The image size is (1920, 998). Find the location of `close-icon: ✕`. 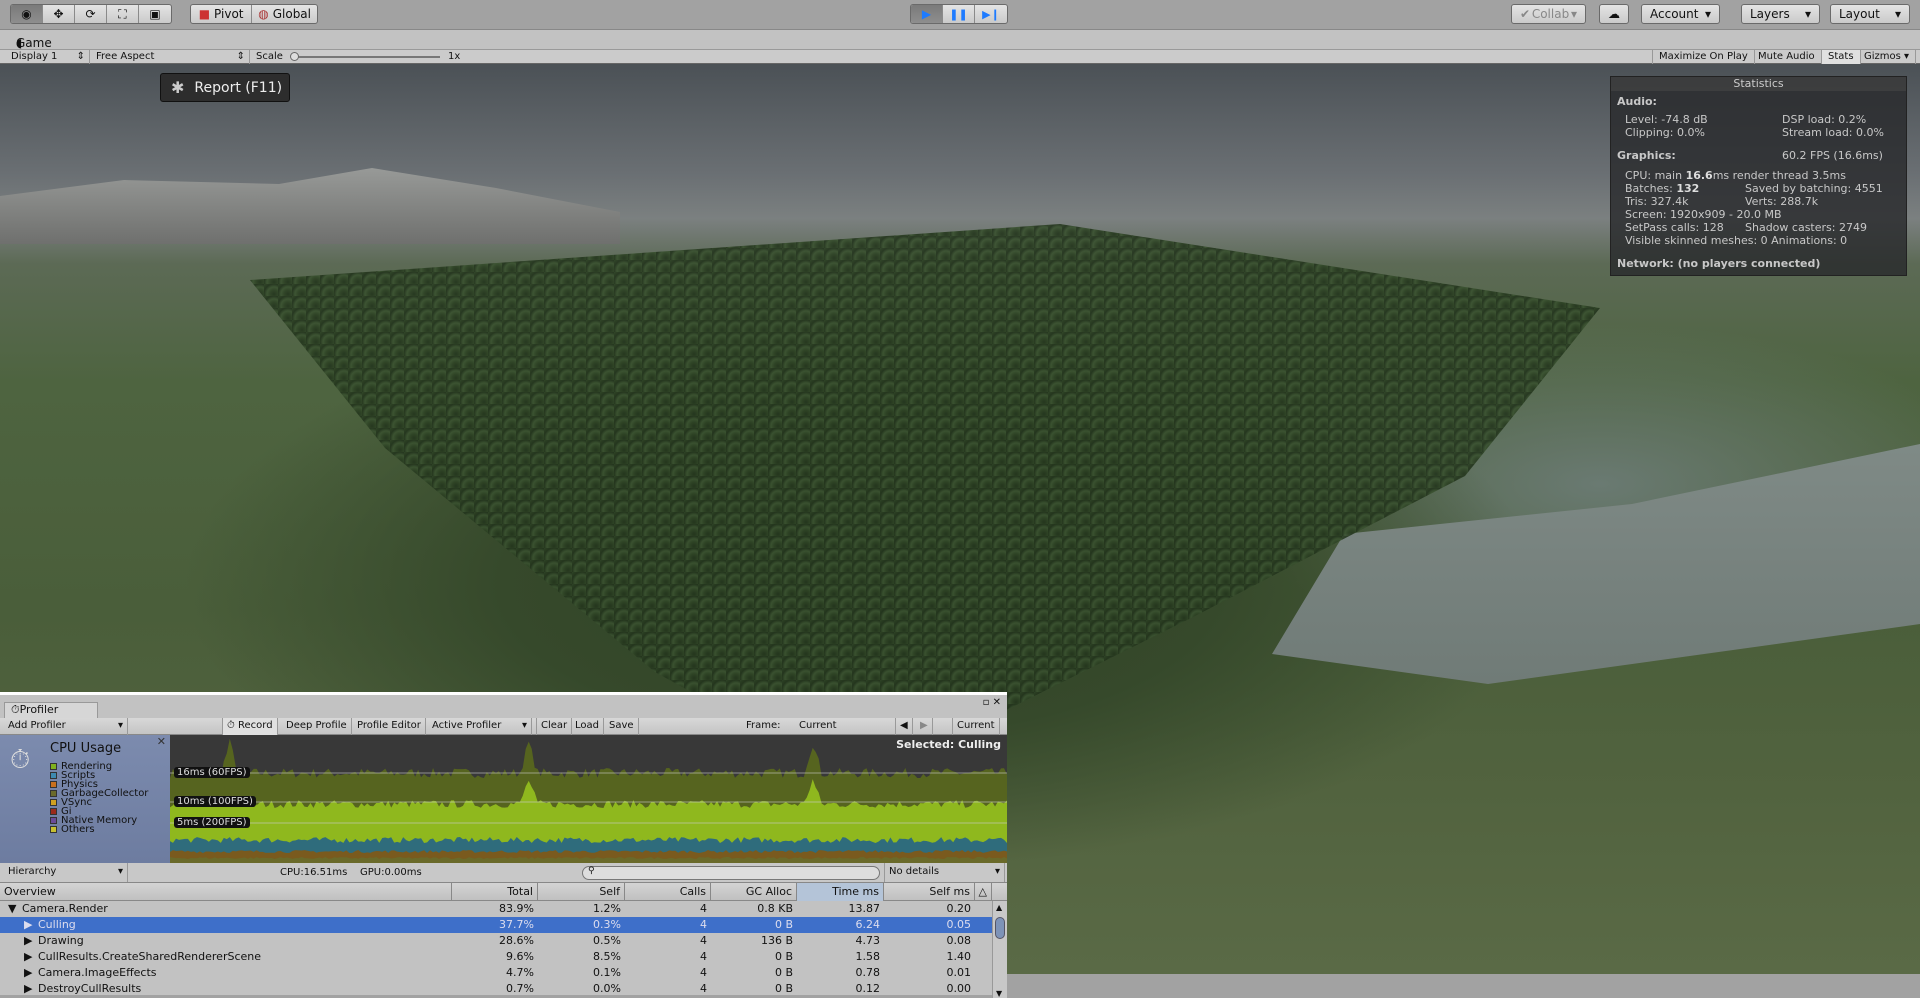

close-icon: ✕ is located at coordinates (161, 741).